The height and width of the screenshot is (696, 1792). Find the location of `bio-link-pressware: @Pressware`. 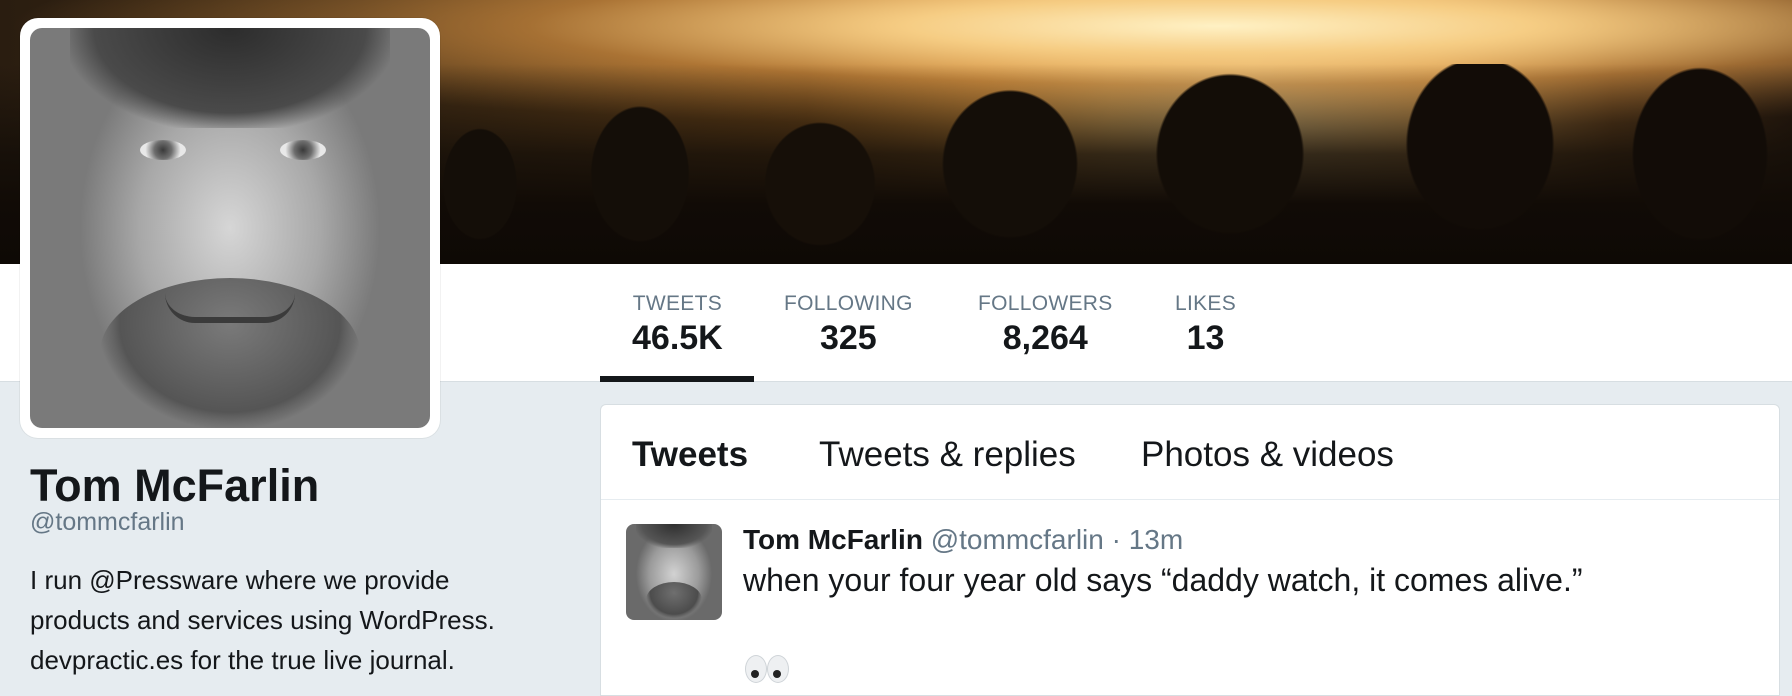

bio-link-pressware: @Pressware is located at coordinates (163, 580).